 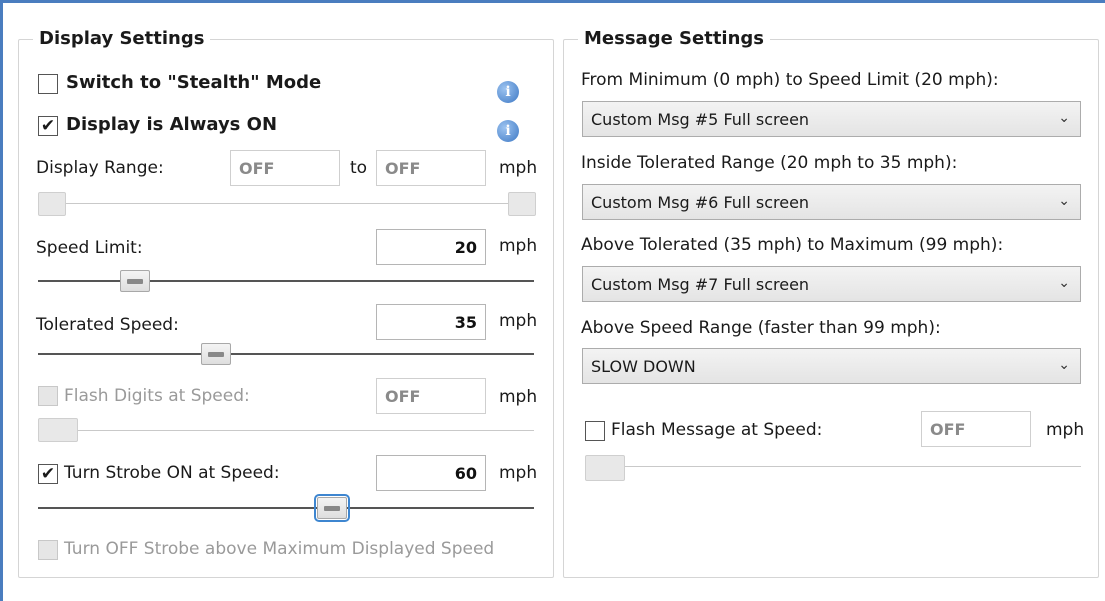 What do you see at coordinates (700, 119) in the screenshot?
I see `select-value: Custom Msg #5 Full screen` at bounding box center [700, 119].